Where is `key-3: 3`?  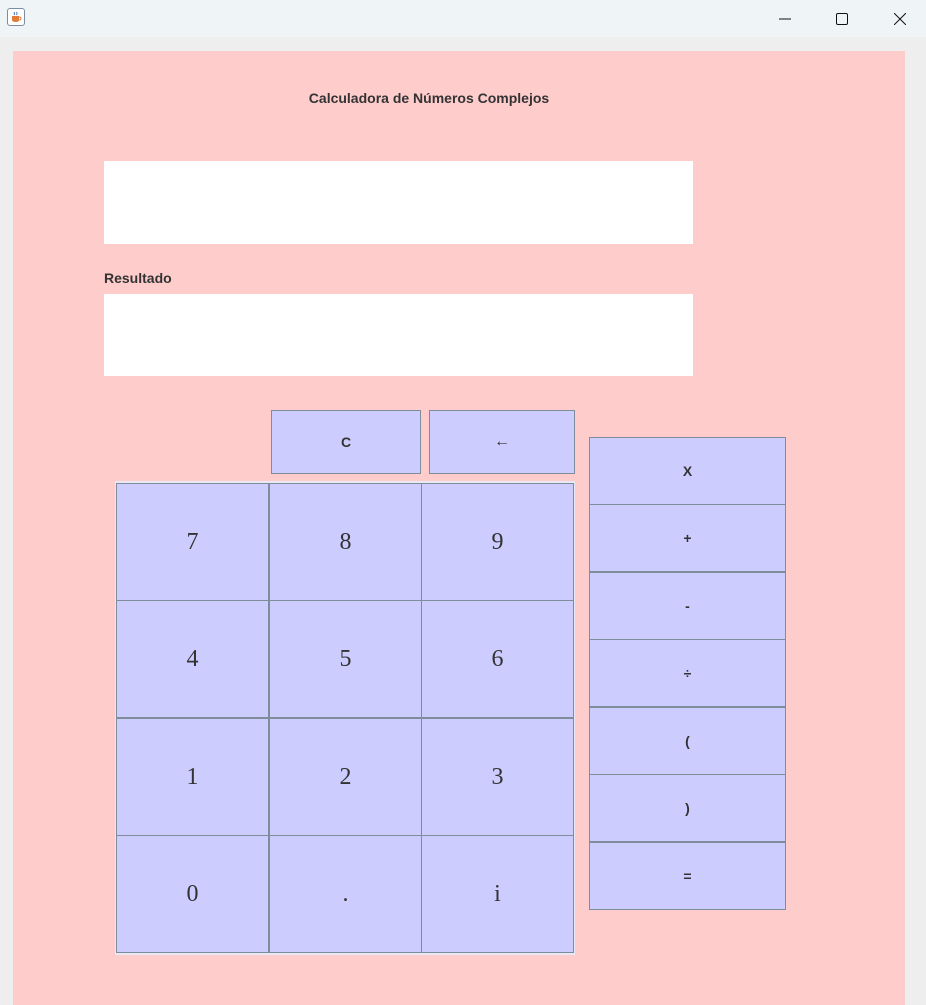 key-3: 3 is located at coordinates (497, 777).